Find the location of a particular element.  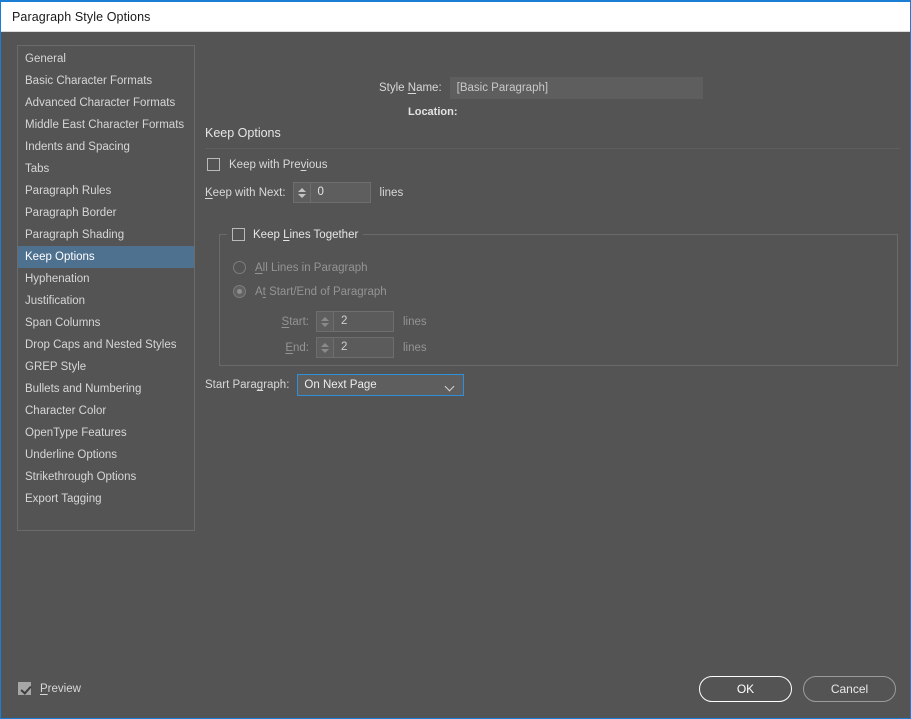

start-lines-units: lines is located at coordinates (415, 321).